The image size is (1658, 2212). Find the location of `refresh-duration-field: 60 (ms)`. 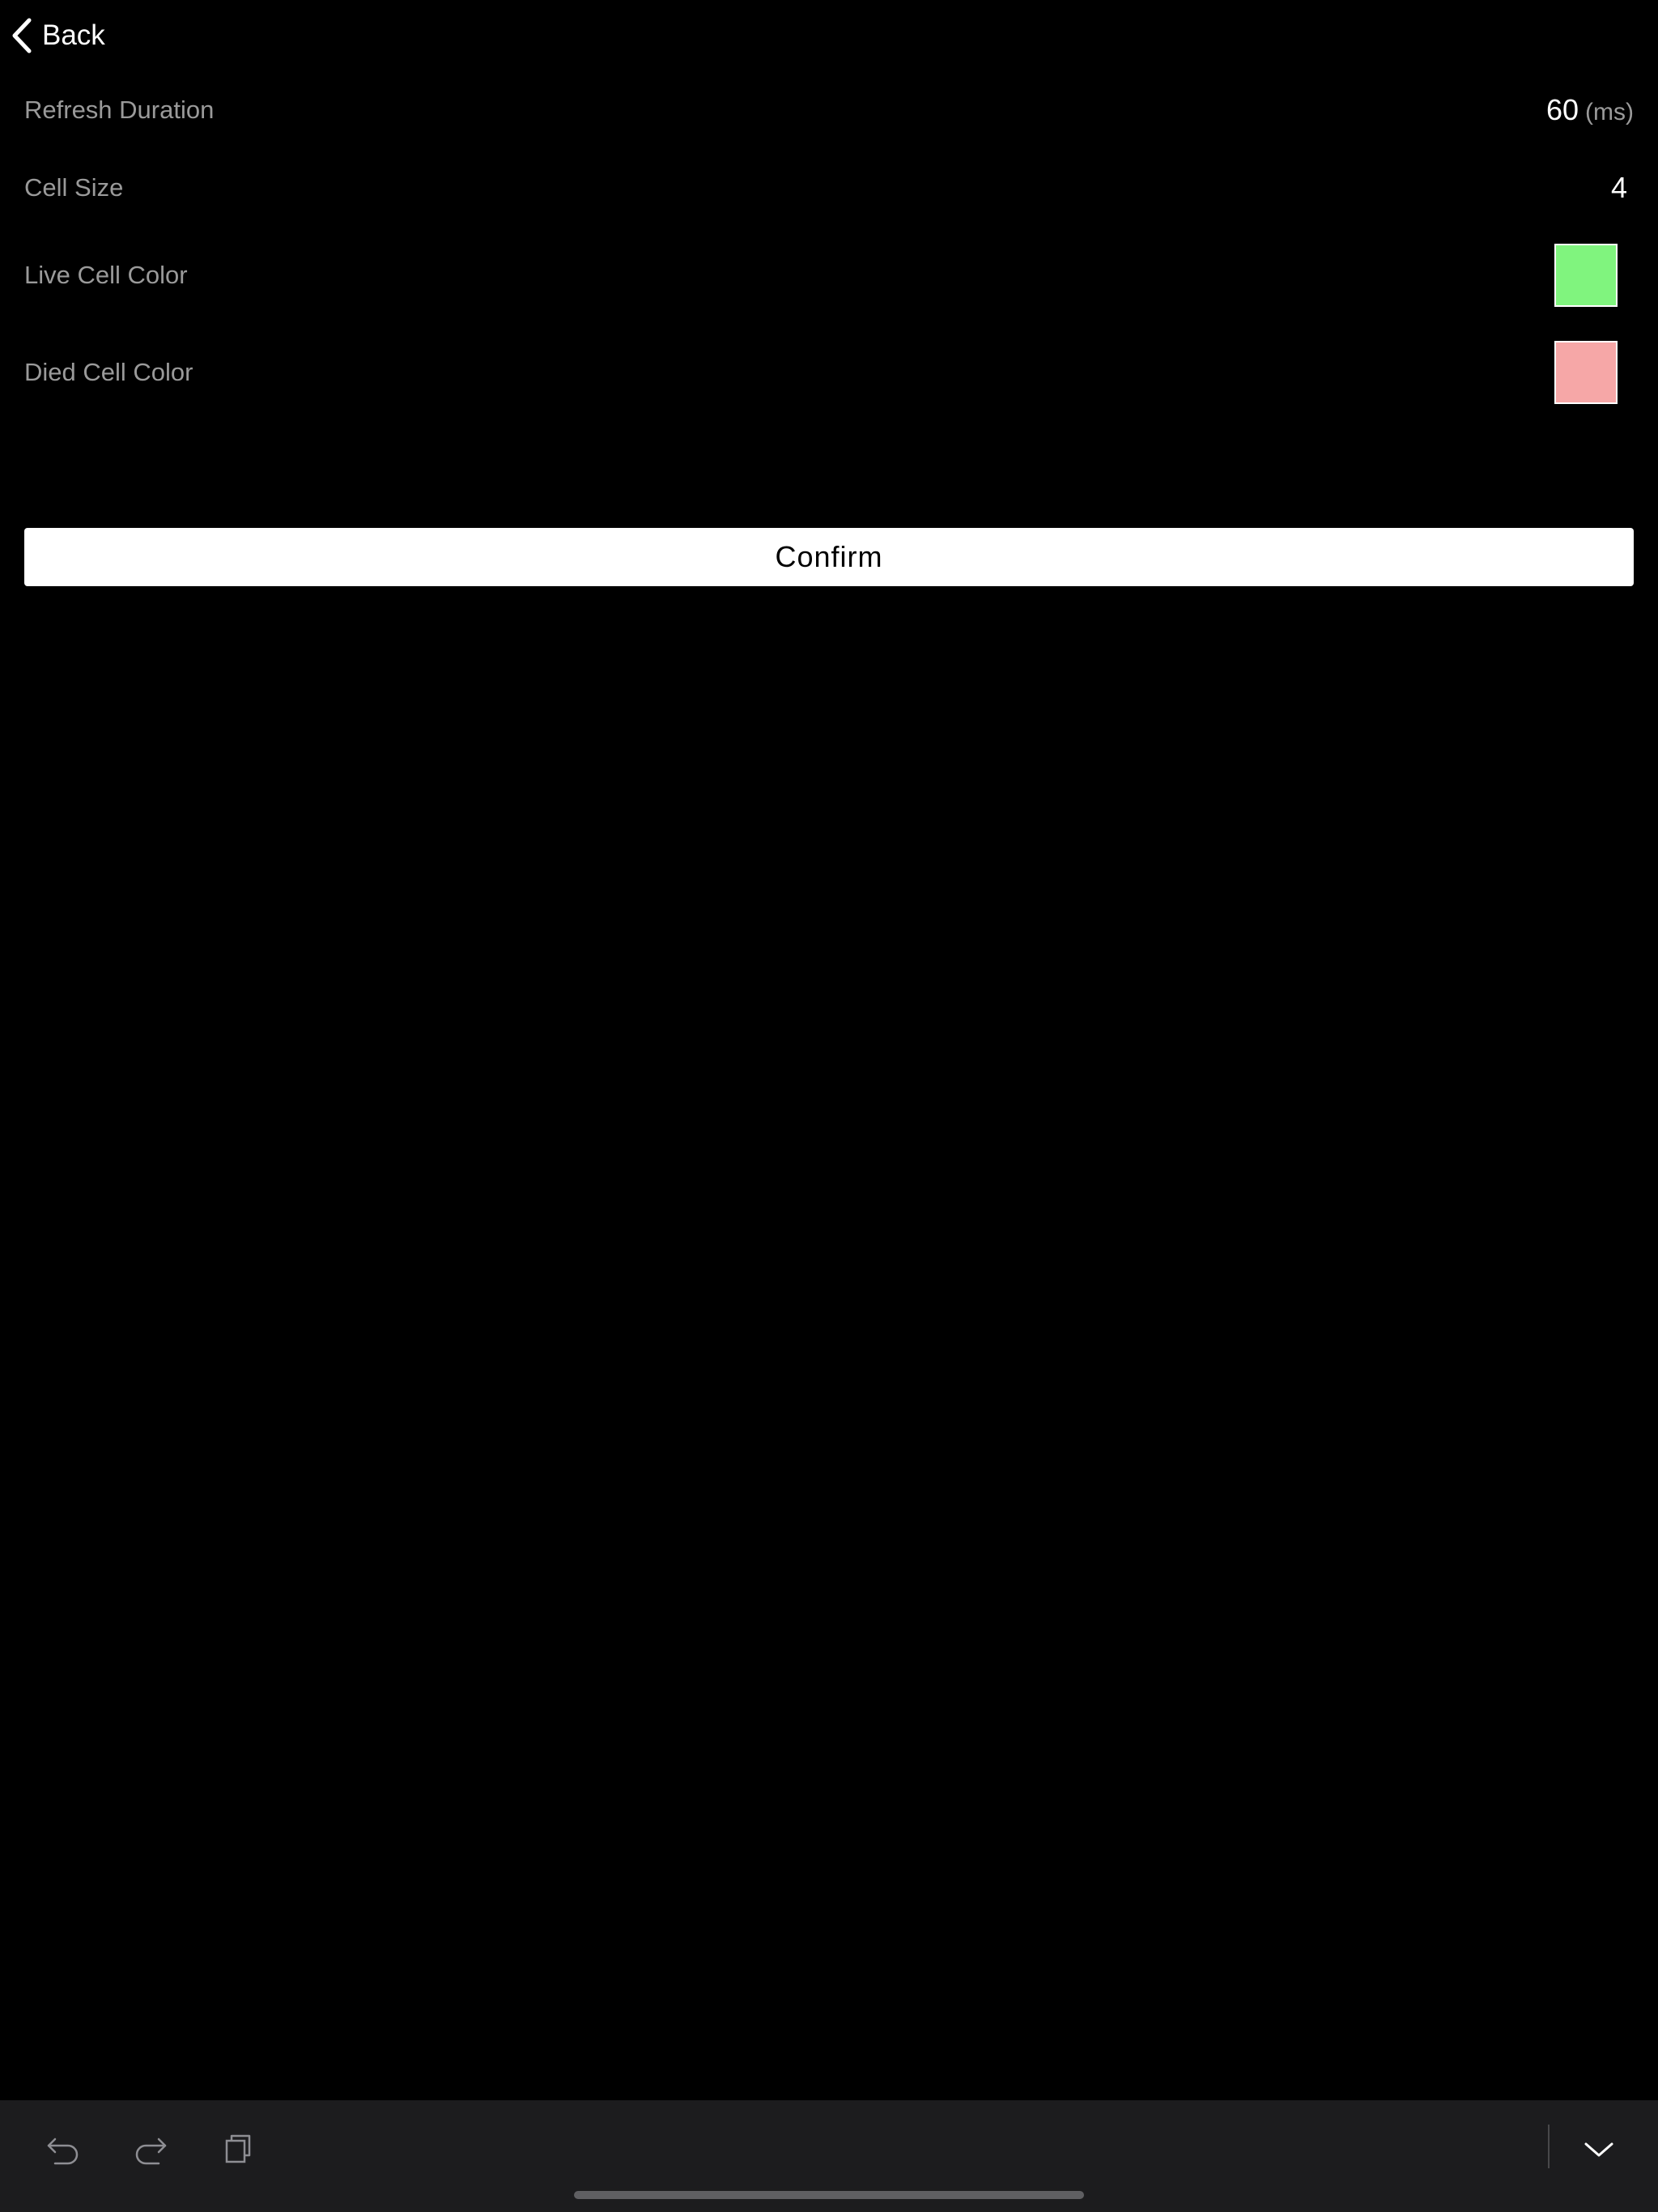

refresh-duration-field: 60 (ms) is located at coordinates (1590, 110).